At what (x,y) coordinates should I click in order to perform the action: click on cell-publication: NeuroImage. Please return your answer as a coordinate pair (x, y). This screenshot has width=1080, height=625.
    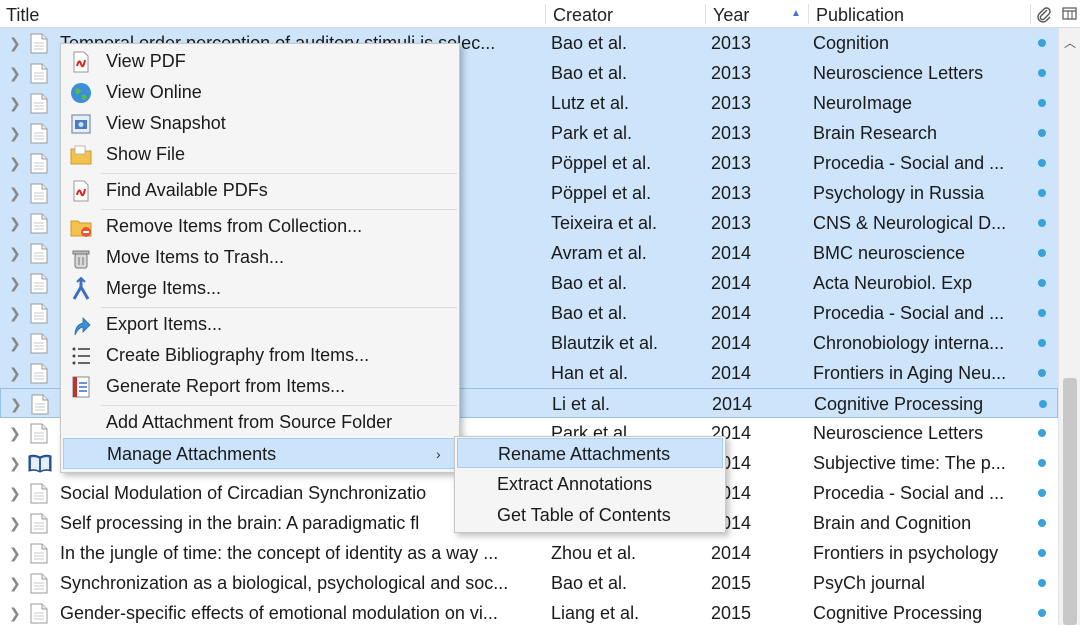
    Looking at the image, I should click on (863, 103).